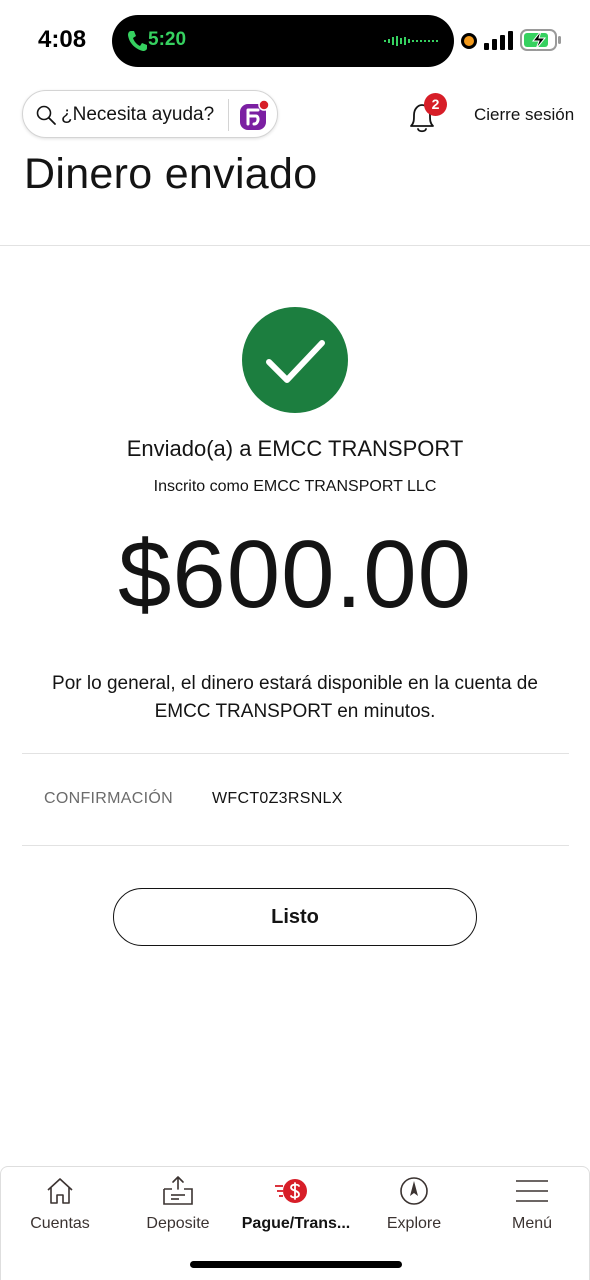 Image resolution: width=590 pixels, height=1280 pixels. What do you see at coordinates (254, 116) in the screenshot?
I see `virtual-assistant-icon` at bounding box center [254, 116].